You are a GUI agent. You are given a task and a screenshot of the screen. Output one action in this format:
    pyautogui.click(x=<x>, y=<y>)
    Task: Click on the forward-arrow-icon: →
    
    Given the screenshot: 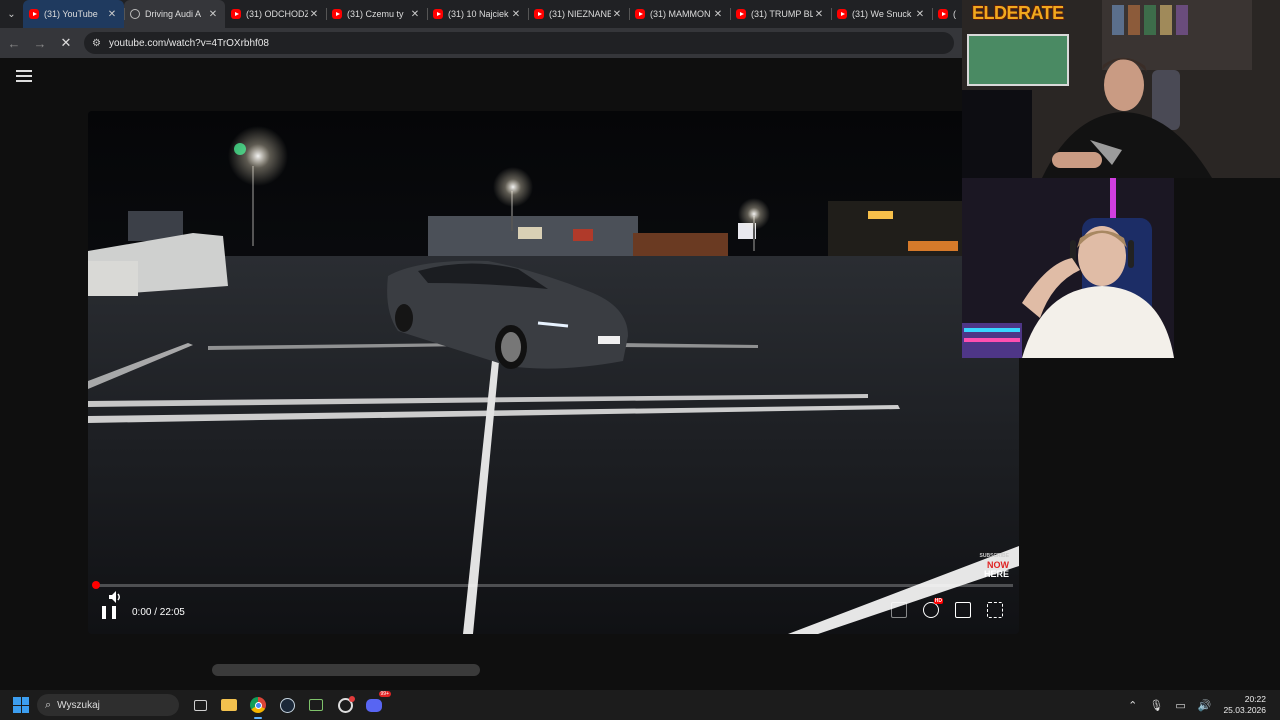 What is the action you would take?
    pyautogui.click(x=40, y=43)
    